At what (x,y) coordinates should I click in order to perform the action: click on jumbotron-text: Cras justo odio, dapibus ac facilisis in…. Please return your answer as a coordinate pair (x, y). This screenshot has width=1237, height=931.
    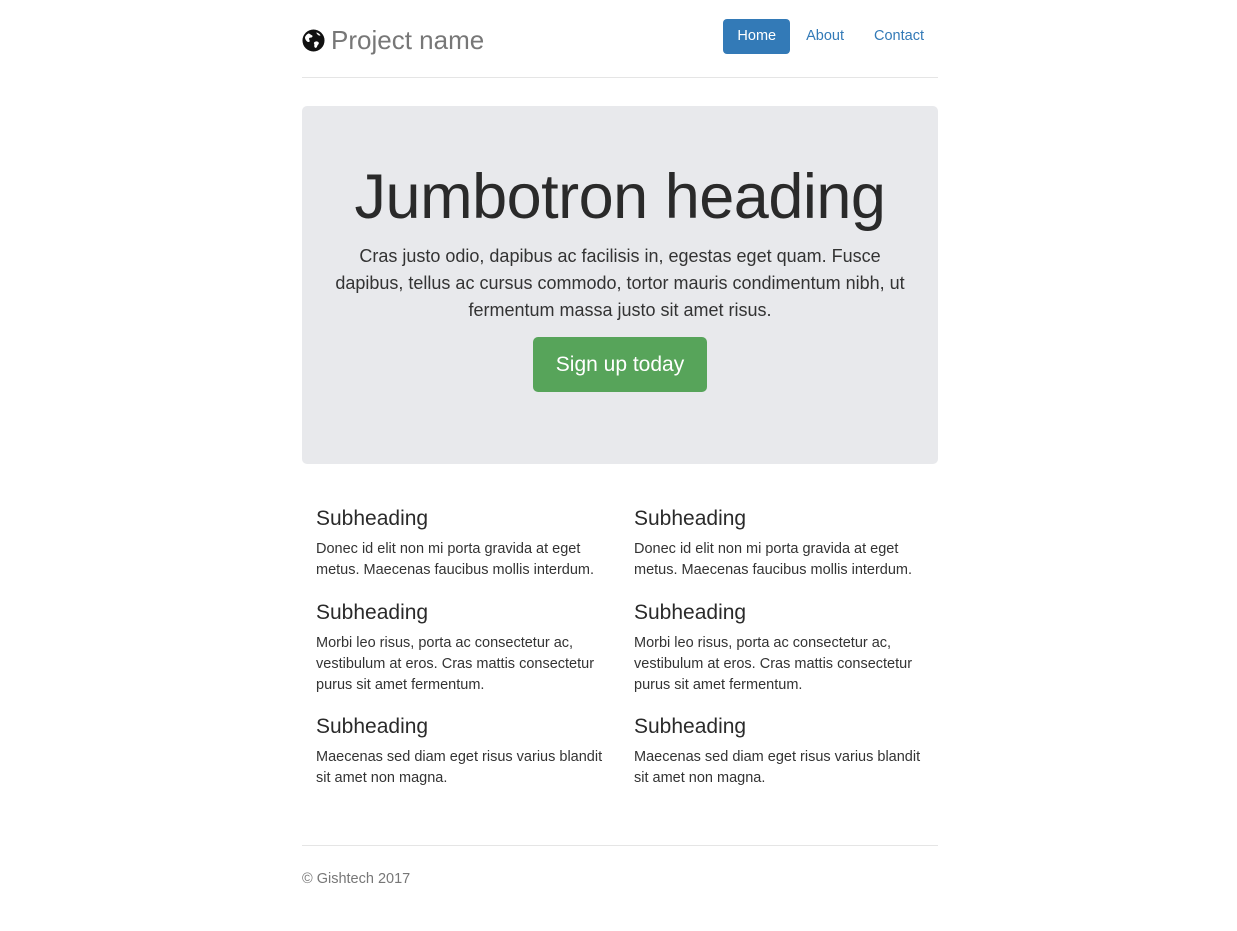
    Looking at the image, I should click on (620, 283).